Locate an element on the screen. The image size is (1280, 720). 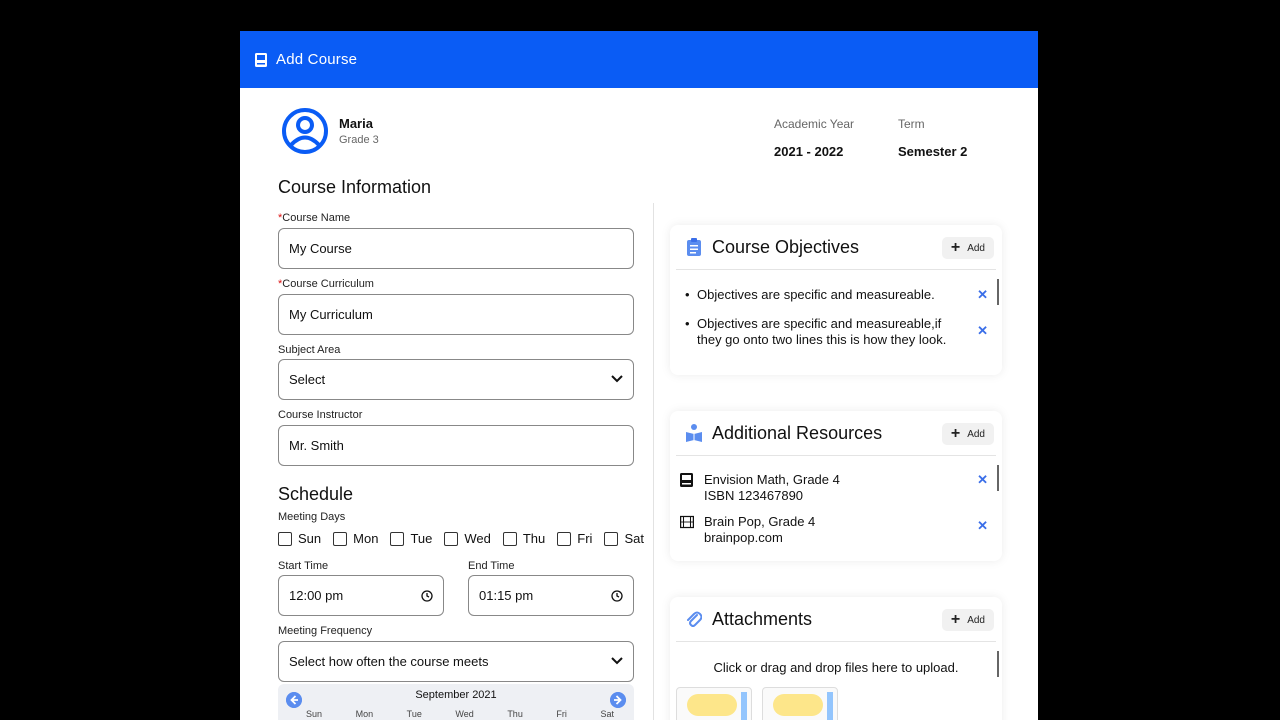
window-title: Add Course is located at coordinates (317, 59).